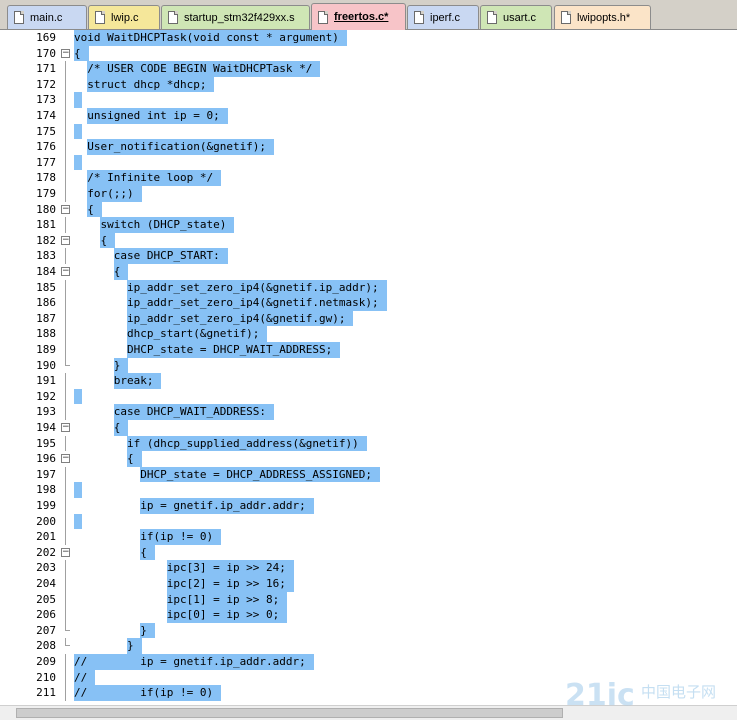  I want to click on code-line: 176 User_notification(&gnetif);, so click(368, 147).